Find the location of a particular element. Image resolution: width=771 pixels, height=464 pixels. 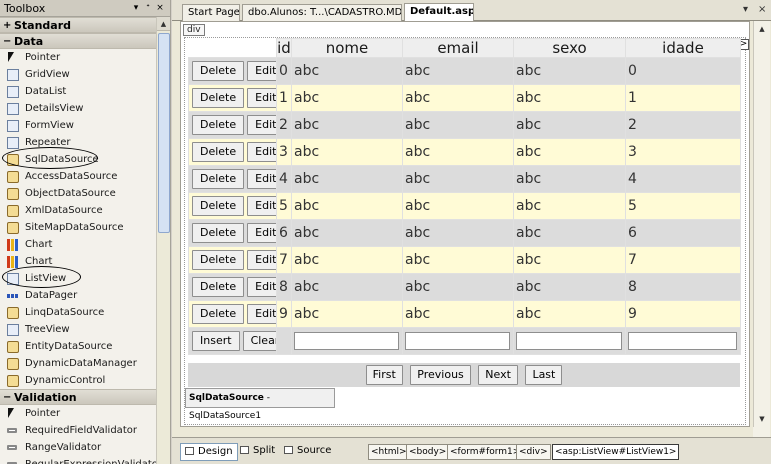

toolbox-section-data: − Data is located at coordinates (78, 41).